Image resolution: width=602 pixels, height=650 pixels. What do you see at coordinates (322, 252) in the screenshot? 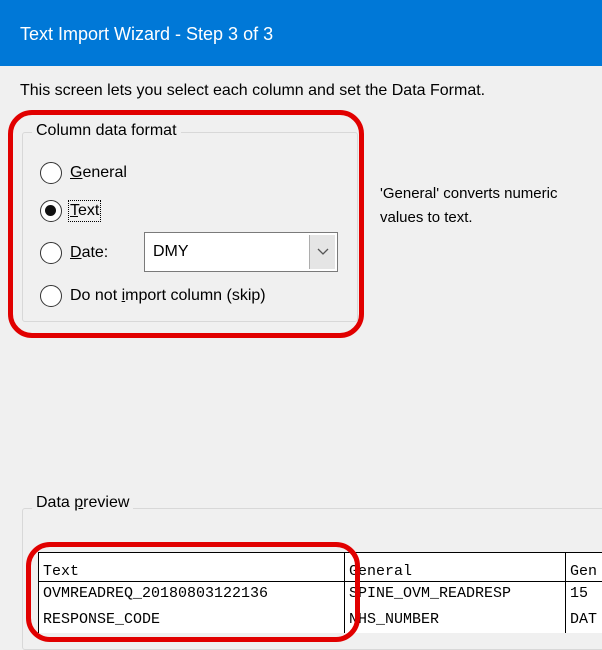
I see `chevron-down-icon` at bounding box center [322, 252].